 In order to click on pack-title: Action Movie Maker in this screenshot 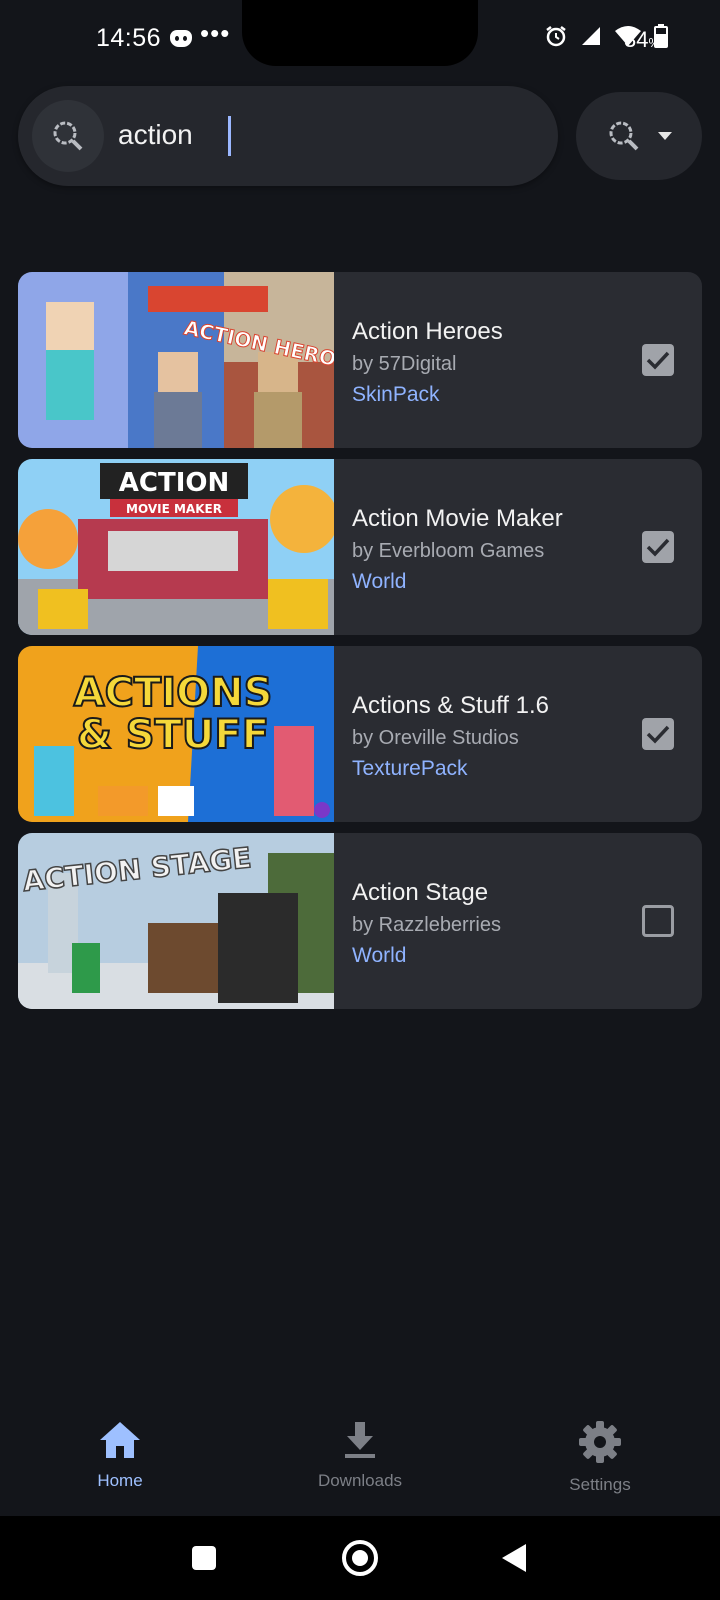, I will do `click(457, 518)`.